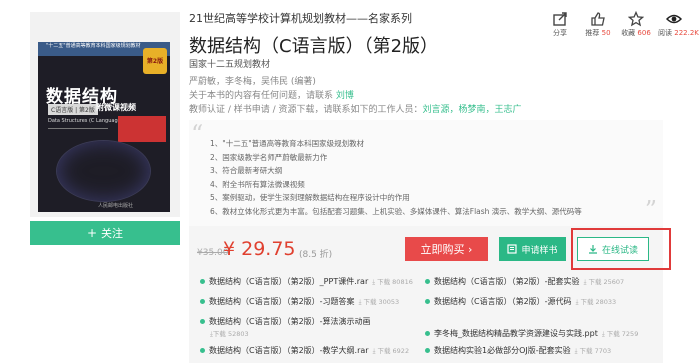 Image resolution: width=700 pixels, height=363 pixels. I want to click on cover-red-box, so click(142, 129).